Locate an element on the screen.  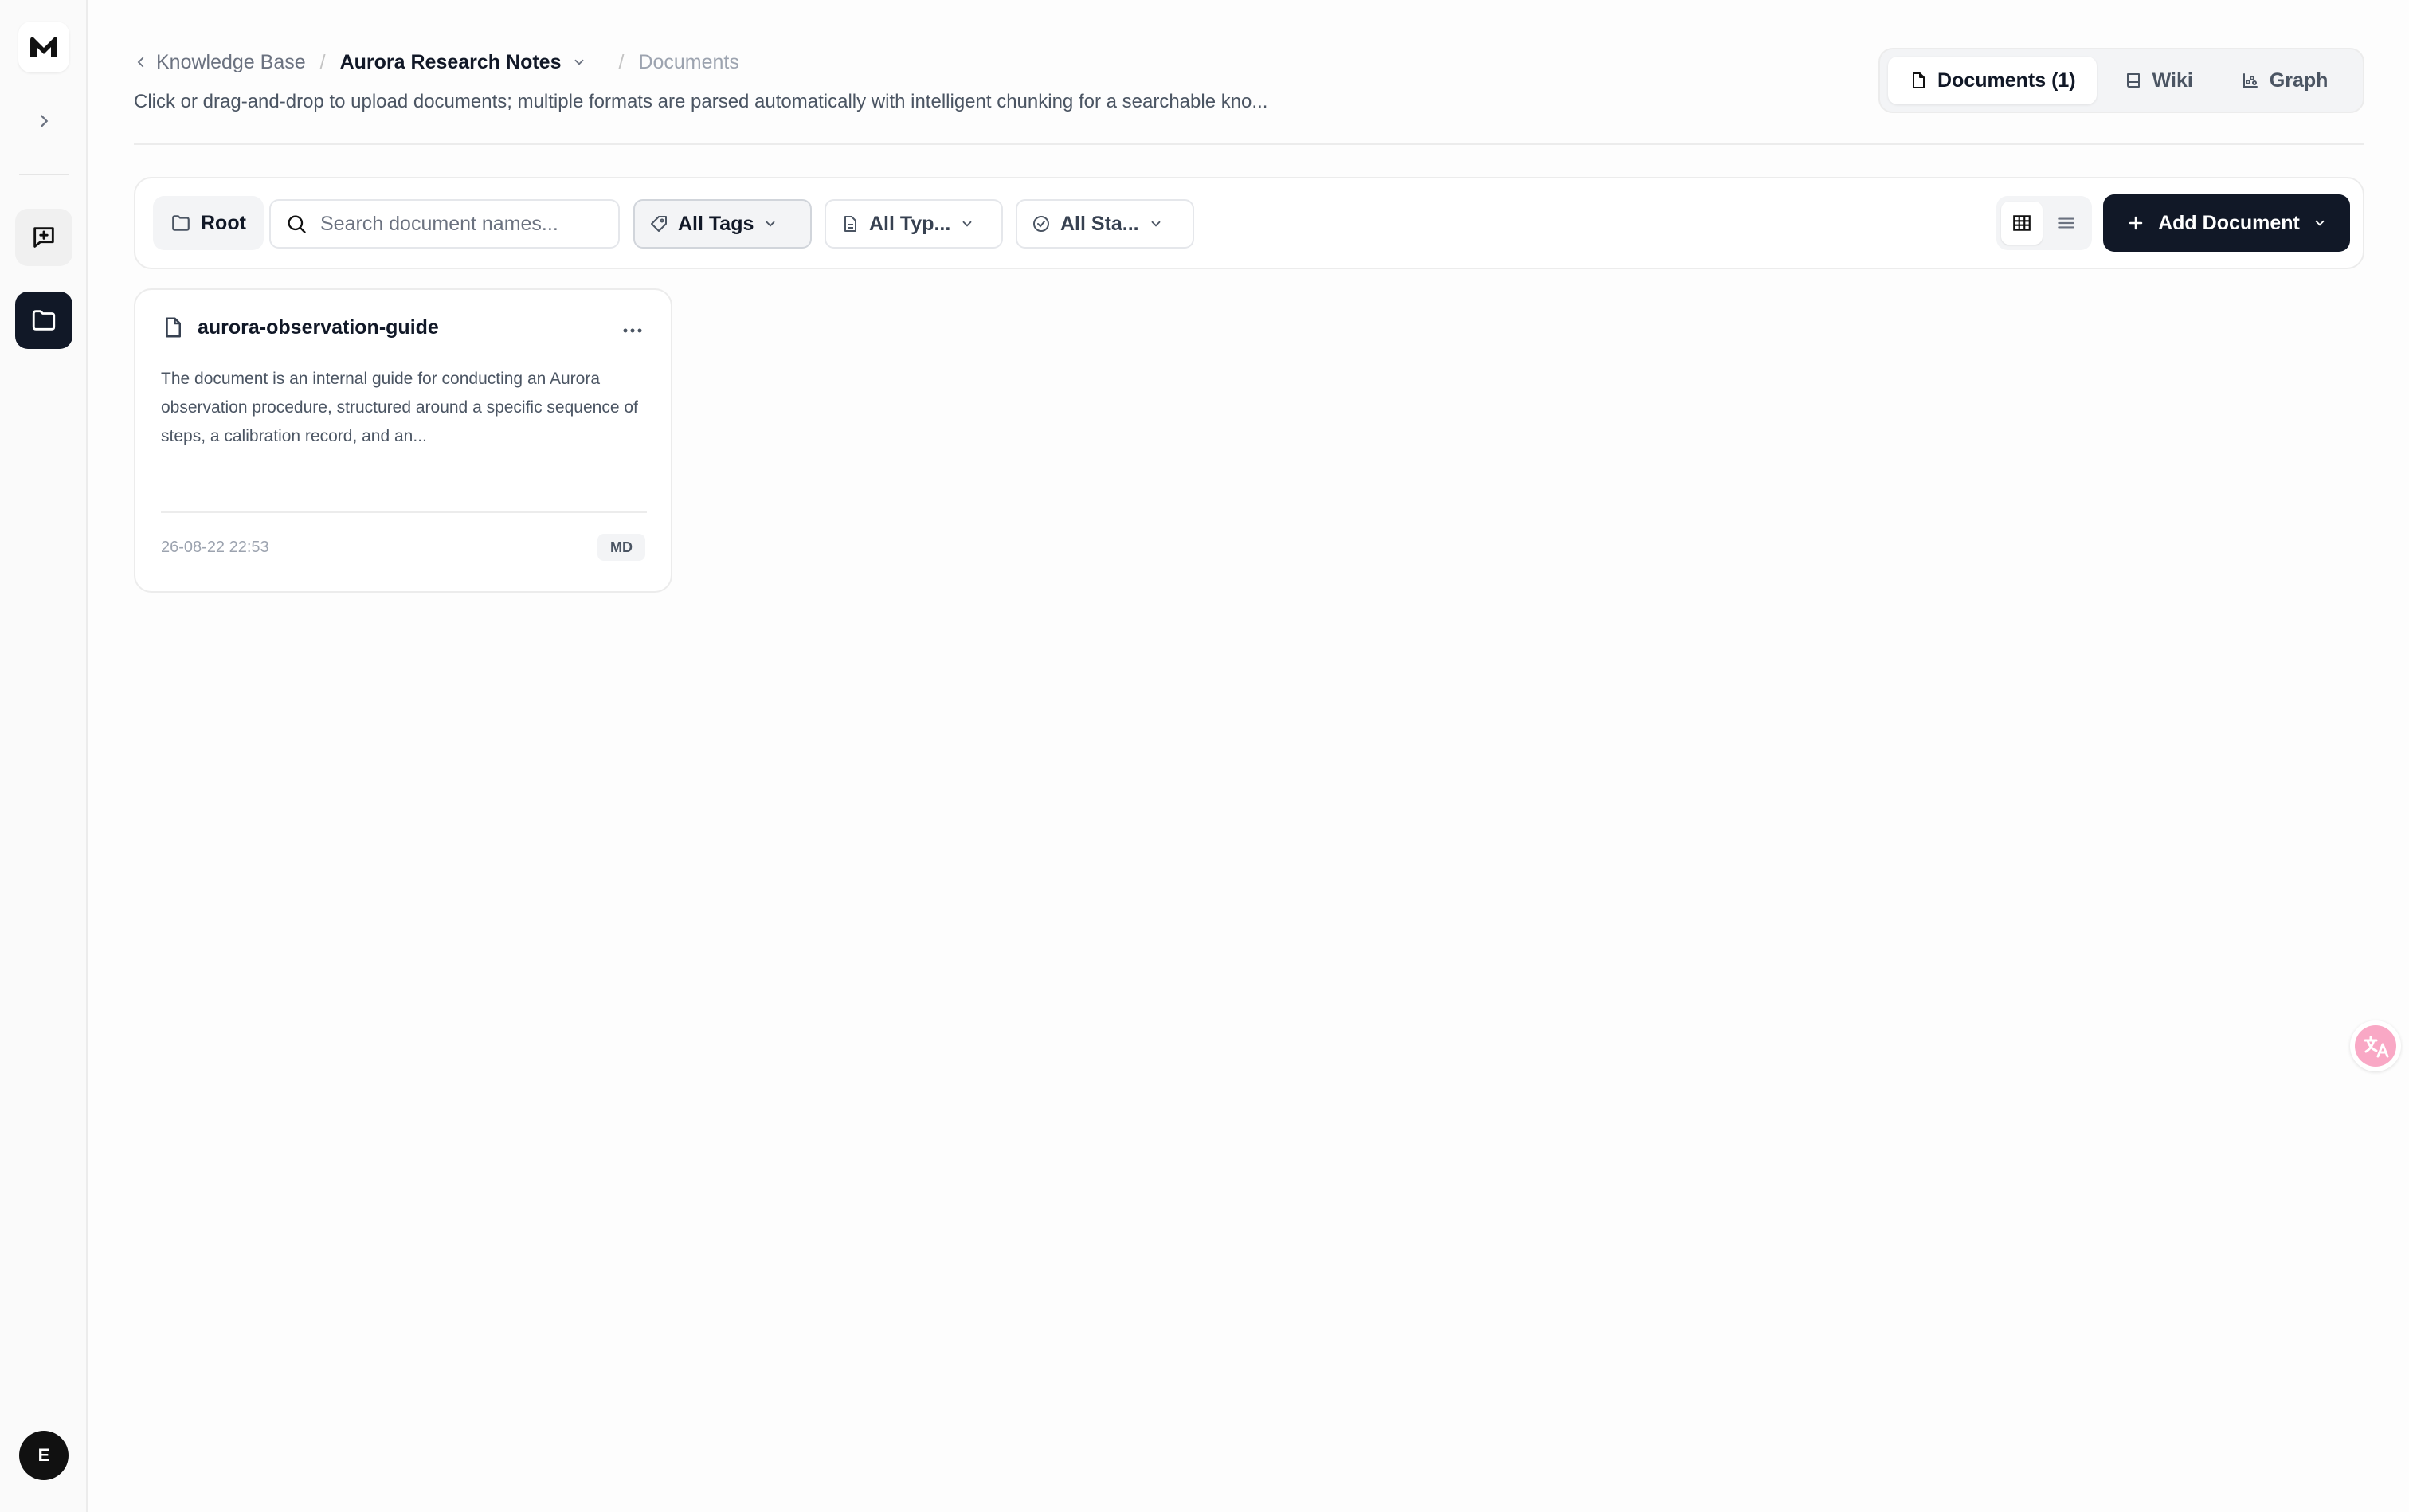
plus-icon is located at coordinates (2136, 223).